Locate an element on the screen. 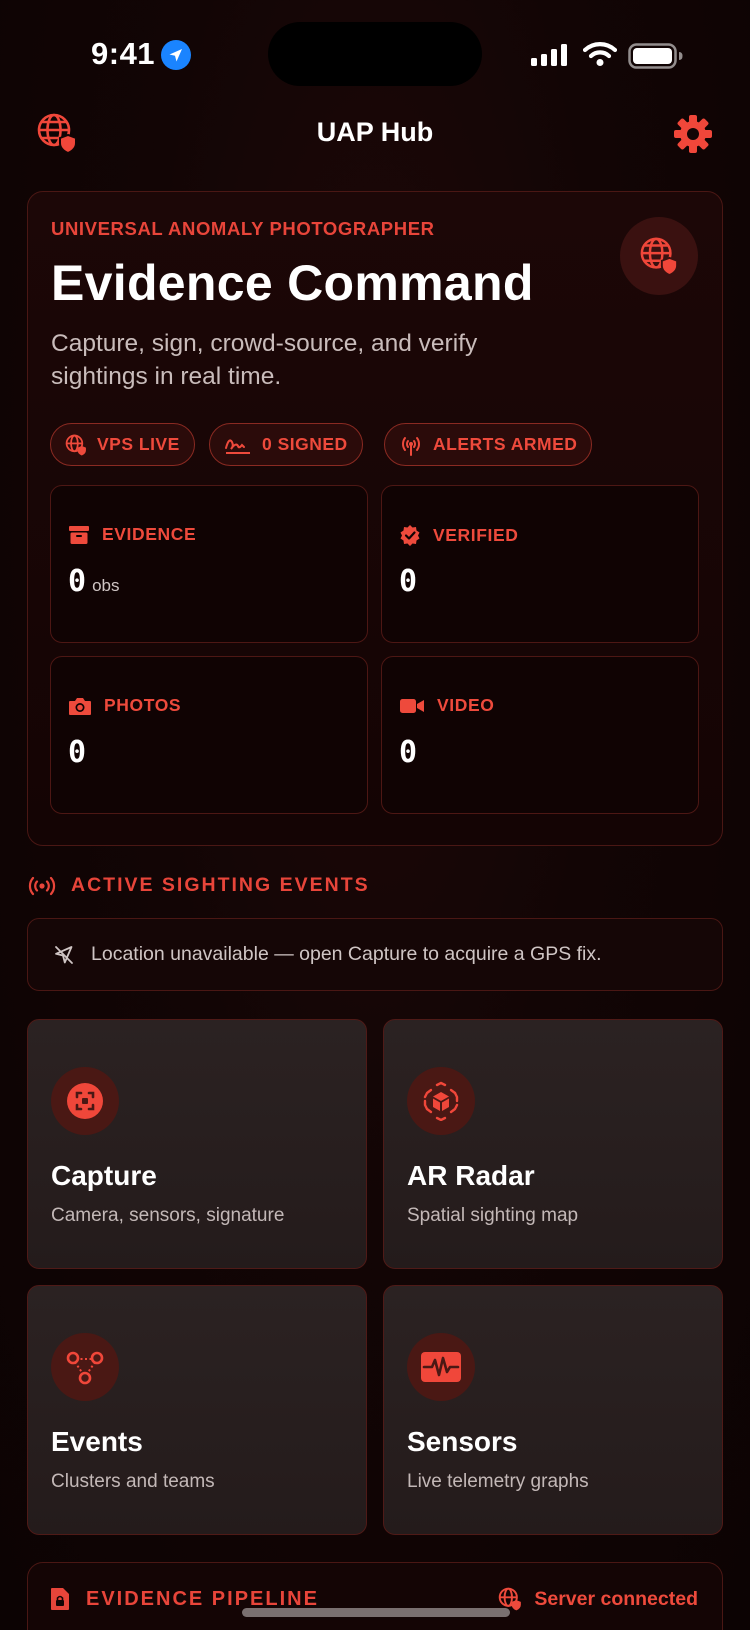  stat-label: VERIFIED is located at coordinates (476, 534).